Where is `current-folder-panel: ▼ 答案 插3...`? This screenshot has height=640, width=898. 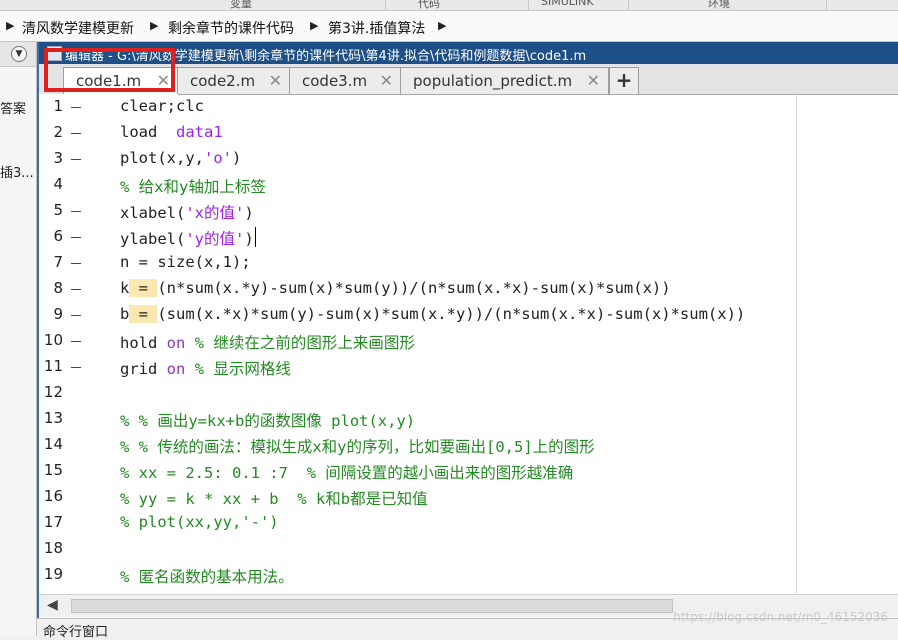
current-folder-panel: ▼ 答案 插3... is located at coordinates (18, 339).